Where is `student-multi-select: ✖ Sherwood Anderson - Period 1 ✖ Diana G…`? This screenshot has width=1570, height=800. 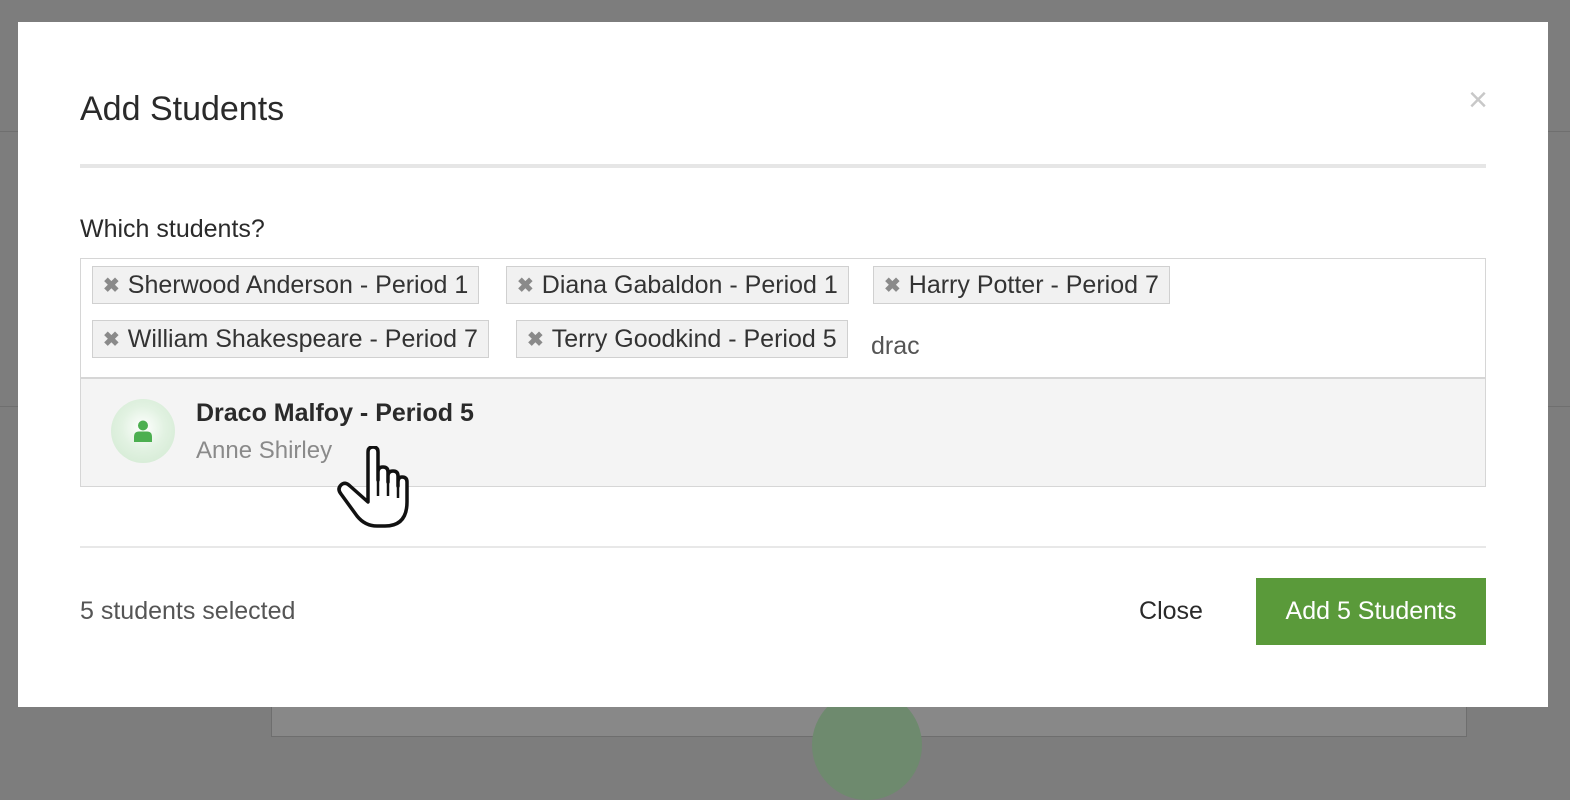 student-multi-select: ✖ Sherwood Anderson - Period 1 ✖ Diana G… is located at coordinates (783, 318).